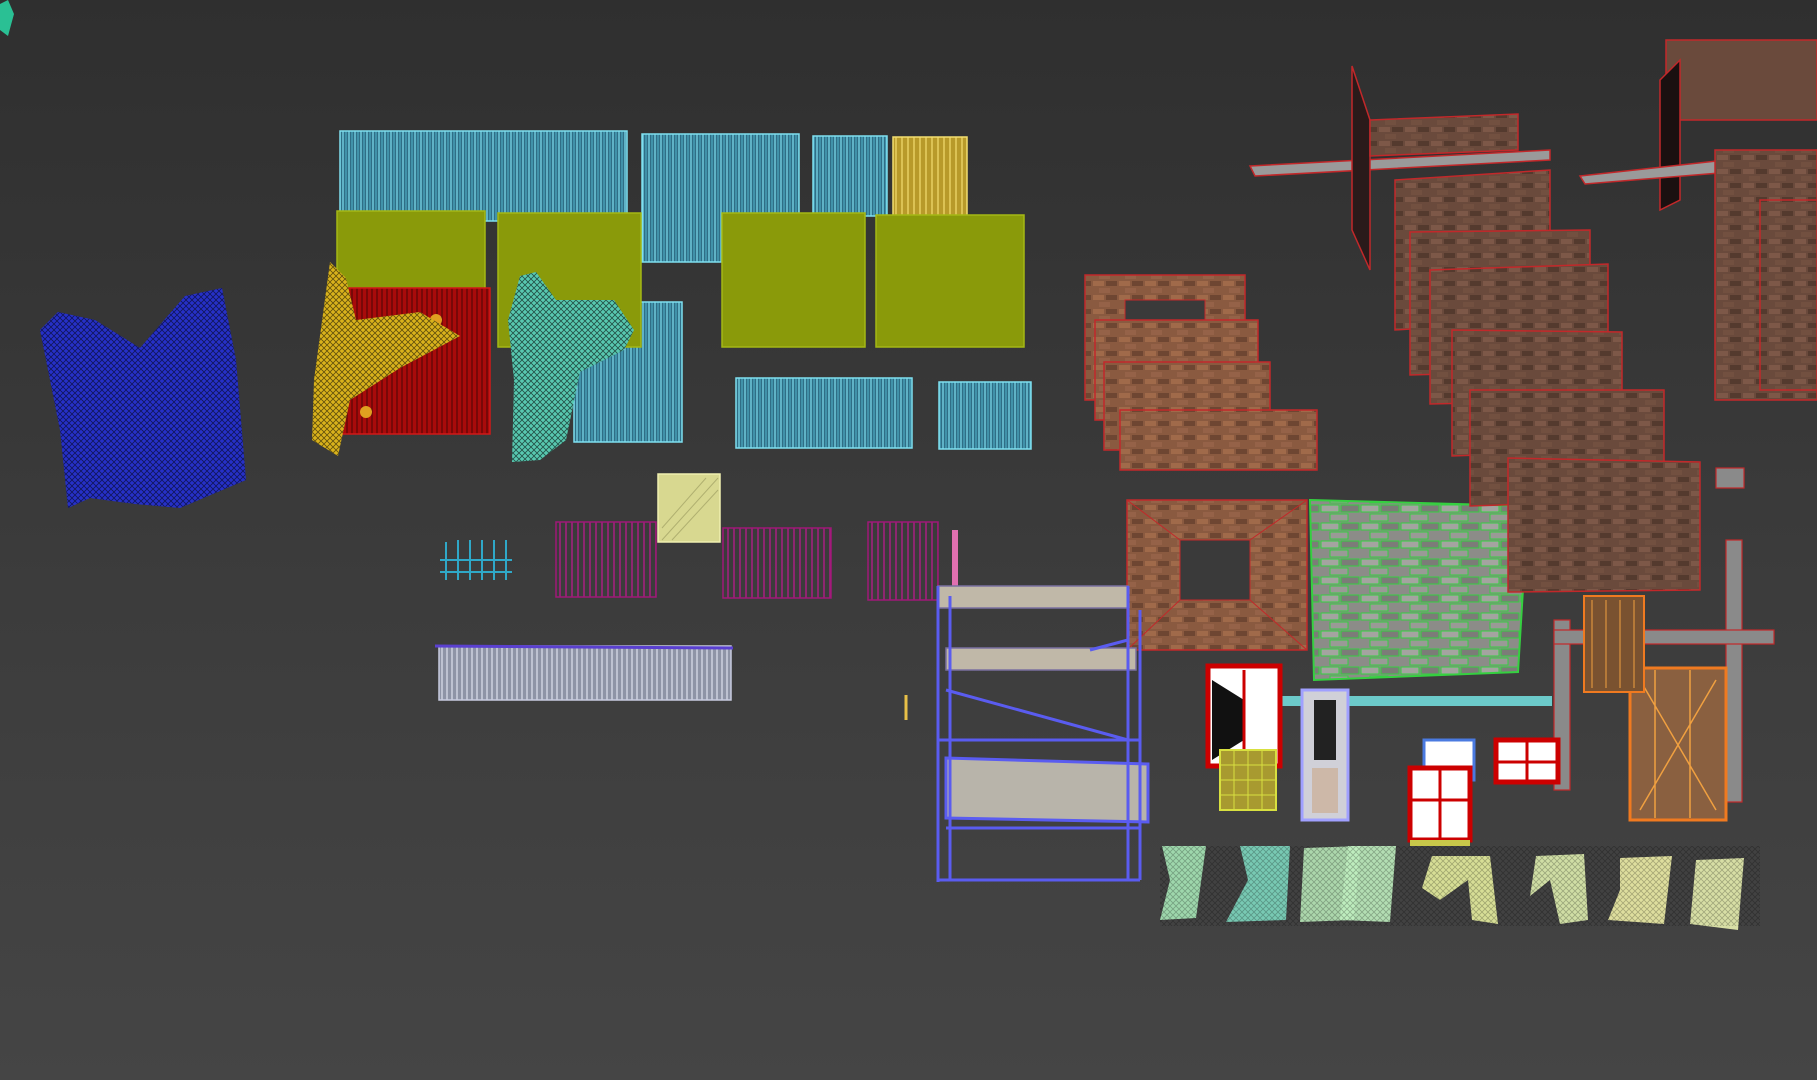 This screenshot has width=1817, height=1080. What do you see at coordinates (7, 18) in the screenshot?
I see `cloth-fragment-green` at bounding box center [7, 18].